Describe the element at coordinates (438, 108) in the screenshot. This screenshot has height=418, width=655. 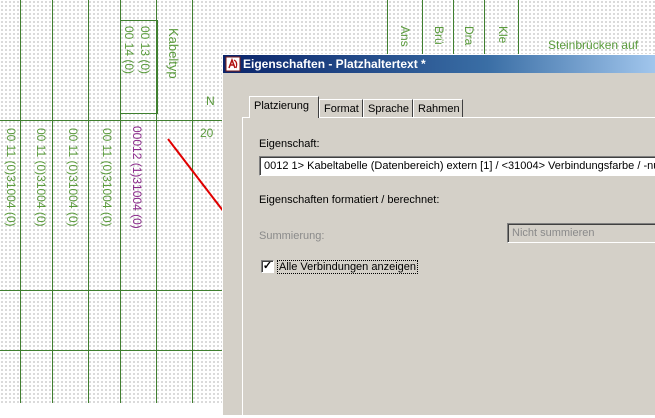
I see `tab-rahmen: Rahmen` at that location.